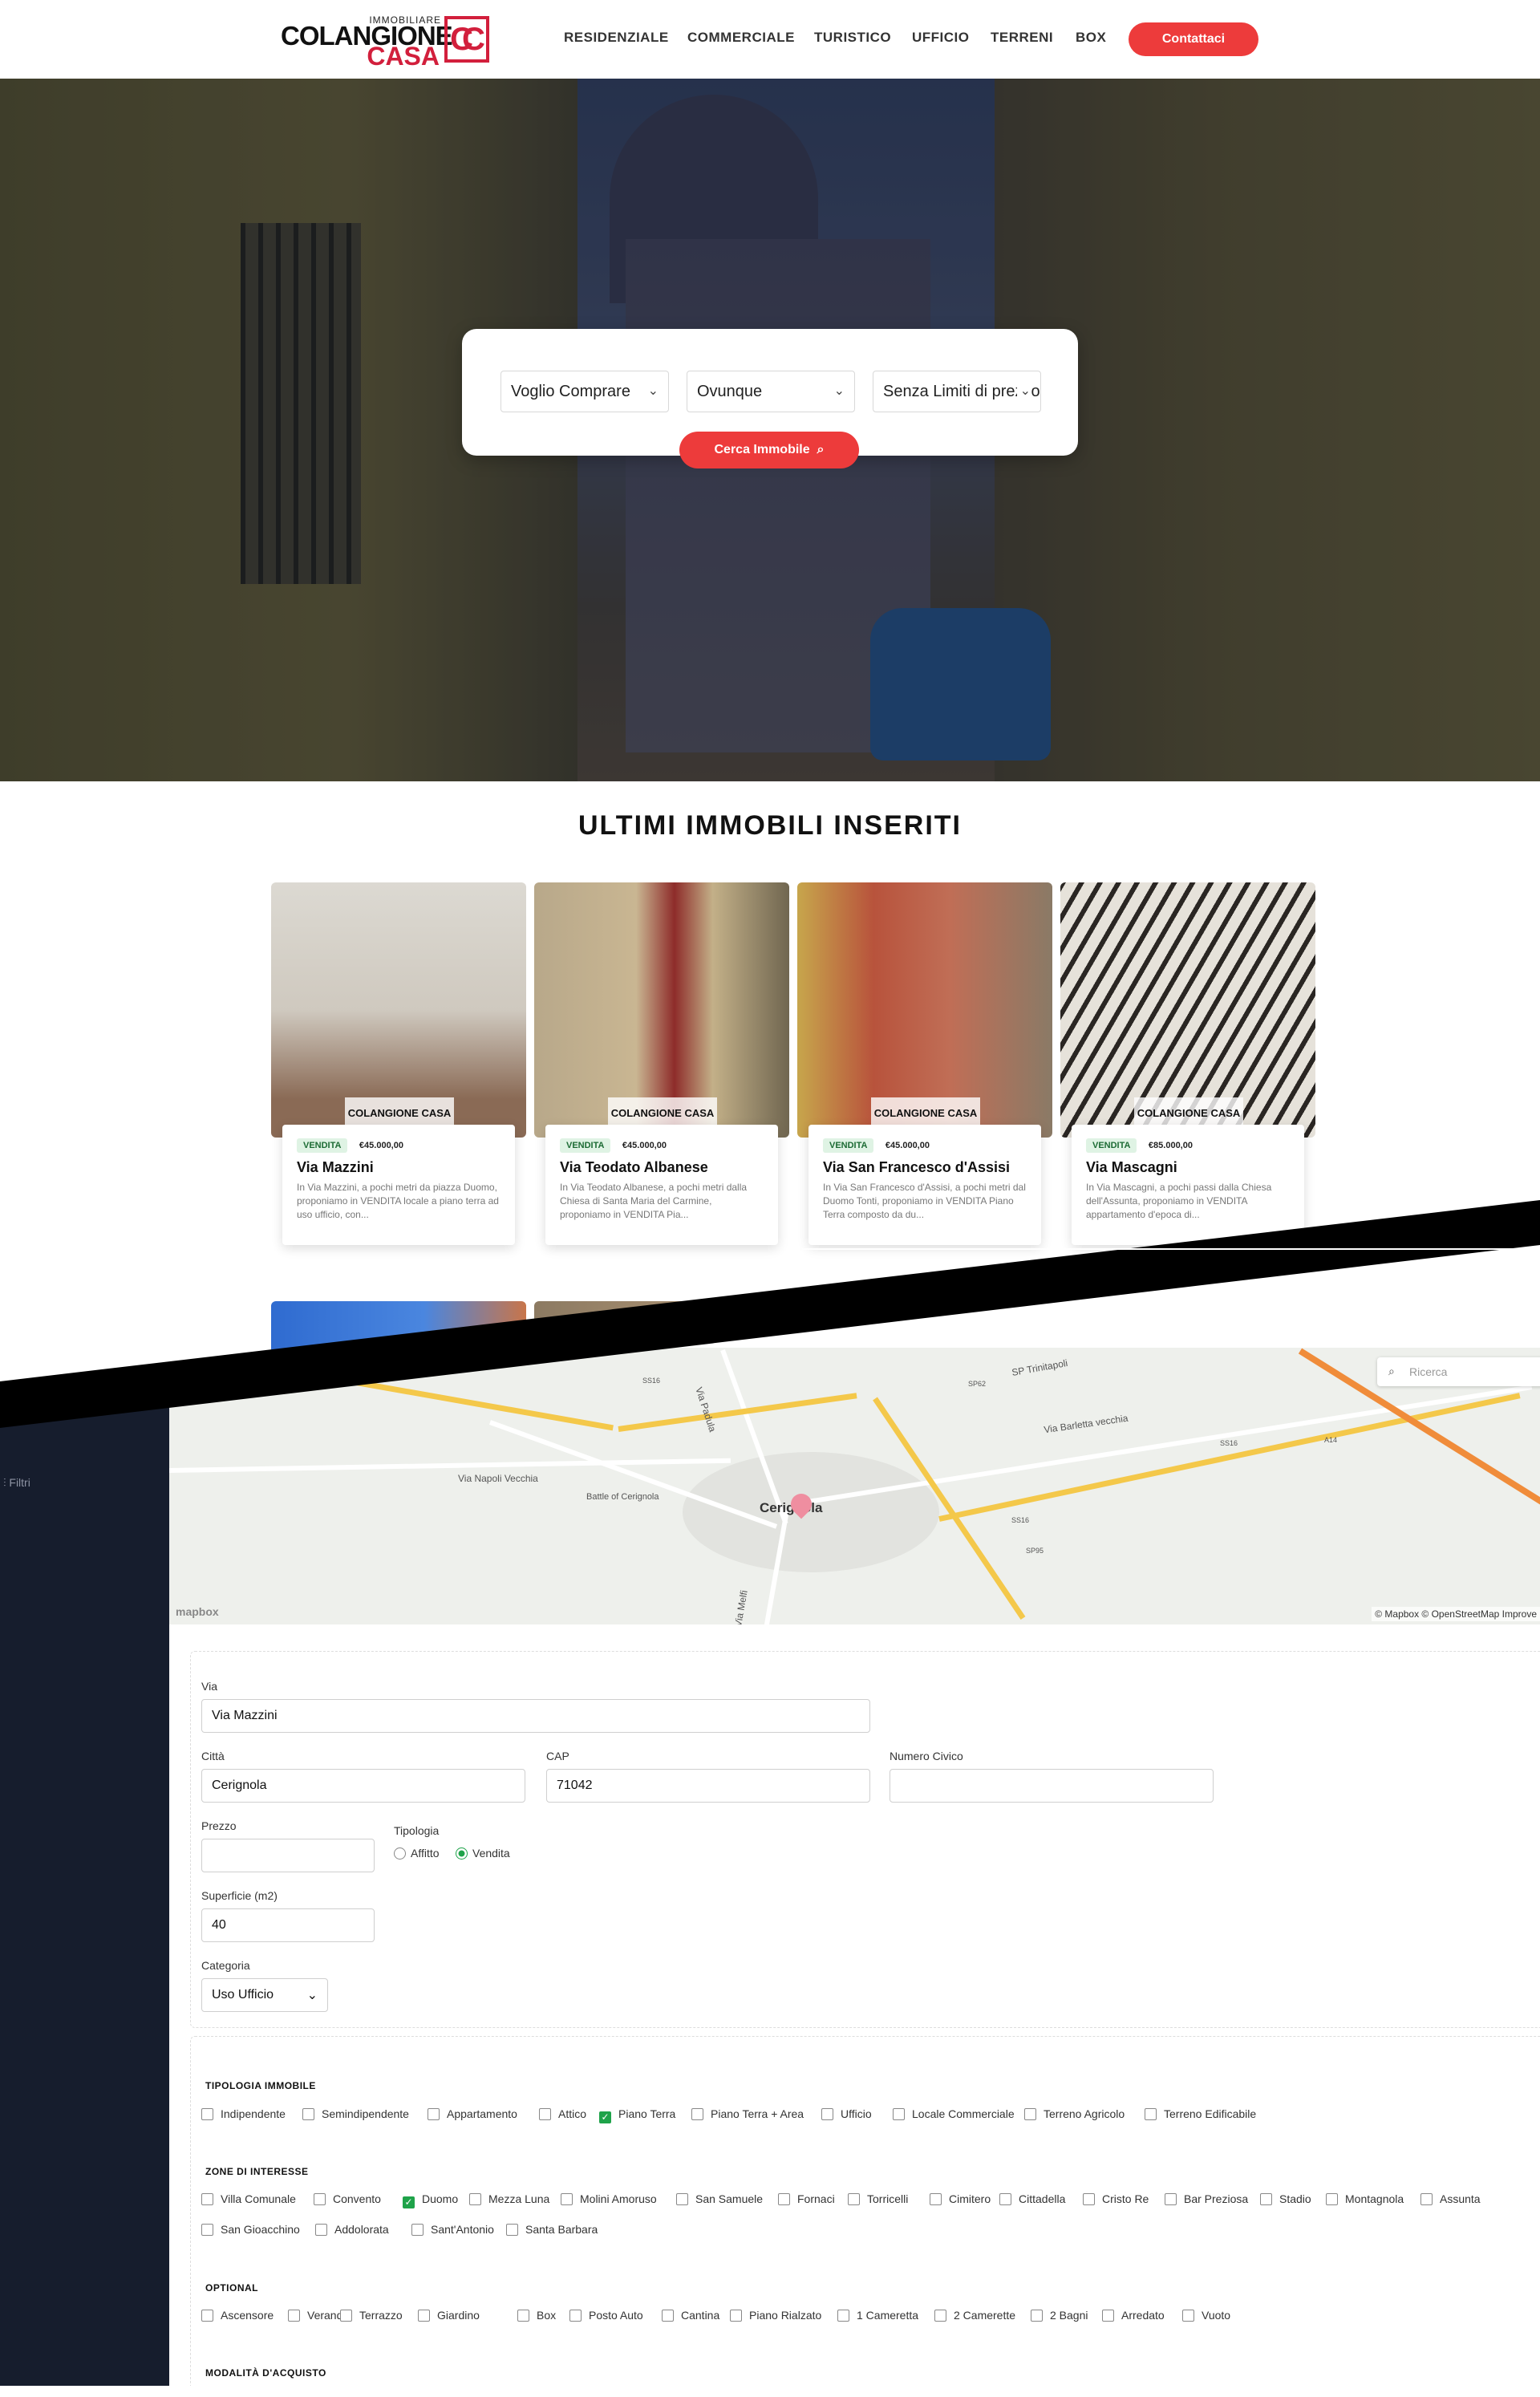 This screenshot has width=1540, height=2397. Describe the element at coordinates (653, 391) in the screenshot. I see `chevron-down-icon: ⌄` at that location.